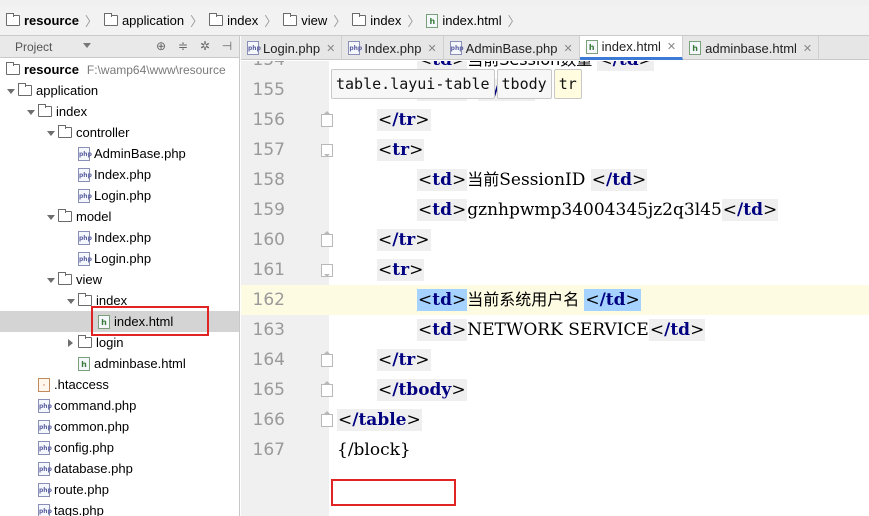 The height and width of the screenshot is (516, 869). What do you see at coordinates (555, 210) in the screenshot?
I see `code-line: 159 <td>gznhpwmp34004345jz2q3l45</td>` at bounding box center [555, 210].